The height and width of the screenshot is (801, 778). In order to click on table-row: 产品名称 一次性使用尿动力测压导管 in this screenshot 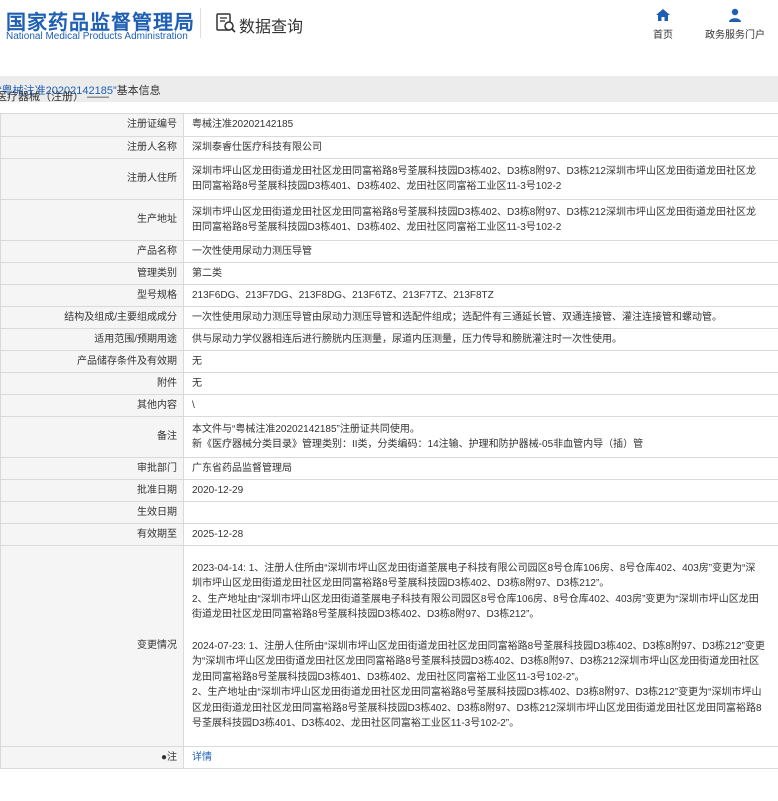, I will do `click(389, 251)`.